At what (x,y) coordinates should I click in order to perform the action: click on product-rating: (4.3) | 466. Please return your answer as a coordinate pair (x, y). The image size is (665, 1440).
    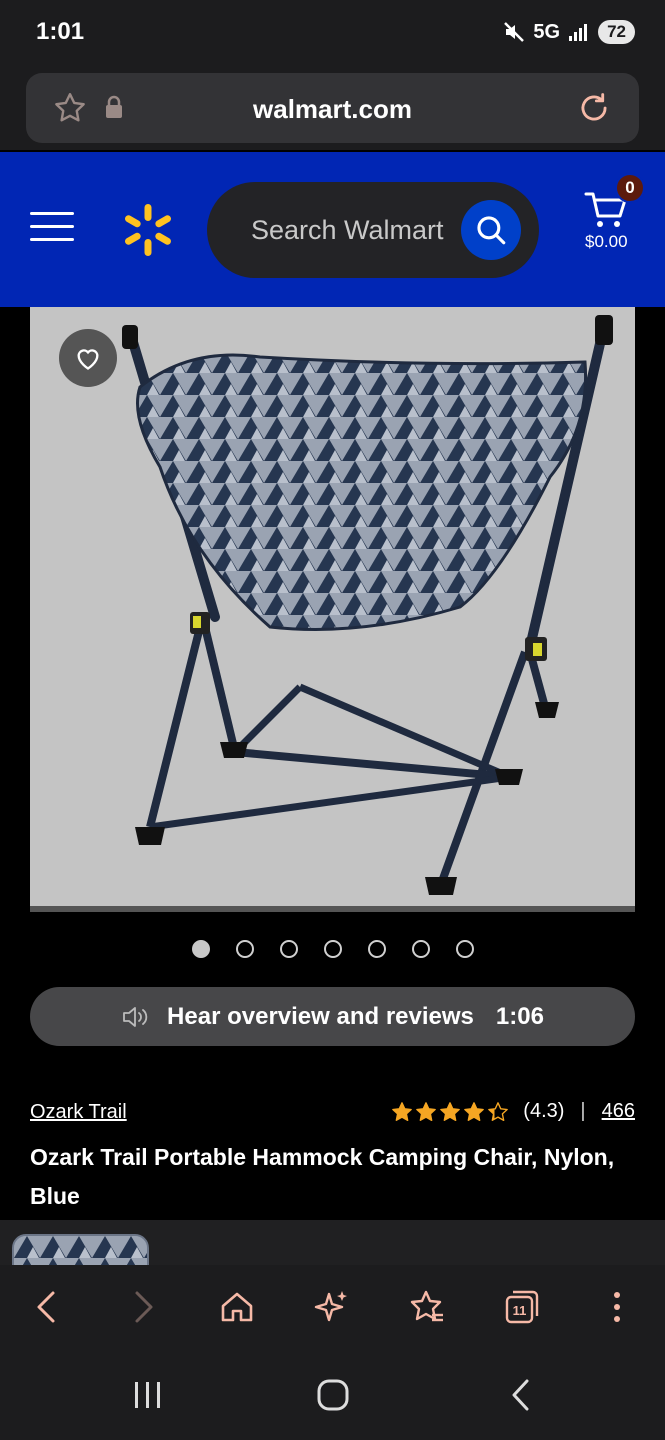
    Looking at the image, I should click on (513, 1111).